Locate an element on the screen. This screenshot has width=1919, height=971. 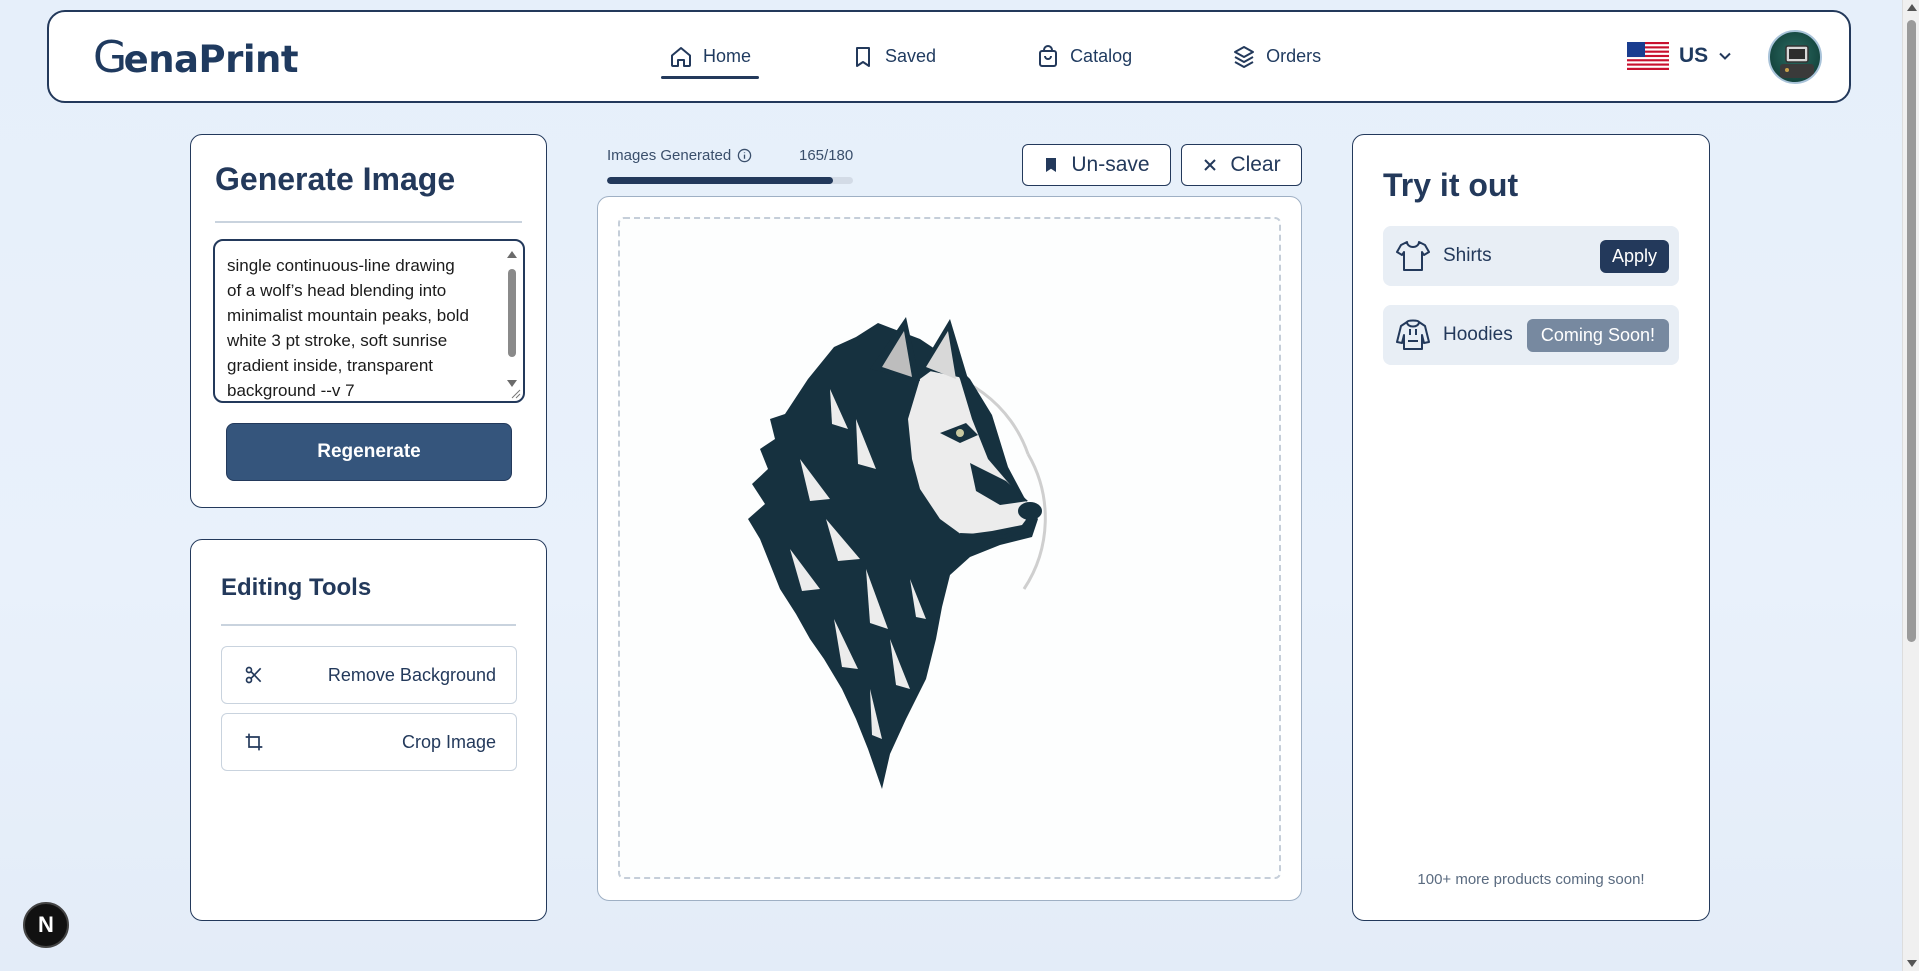
close-icon is located at coordinates (1210, 165).